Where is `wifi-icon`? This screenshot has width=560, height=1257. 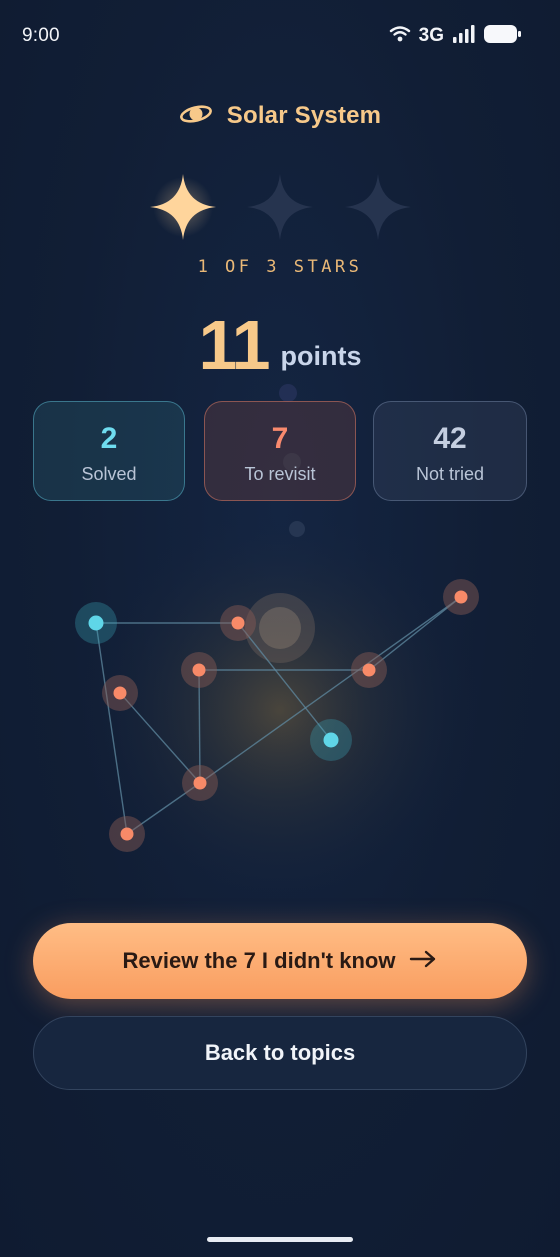 wifi-icon is located at coordinates (400, 36).